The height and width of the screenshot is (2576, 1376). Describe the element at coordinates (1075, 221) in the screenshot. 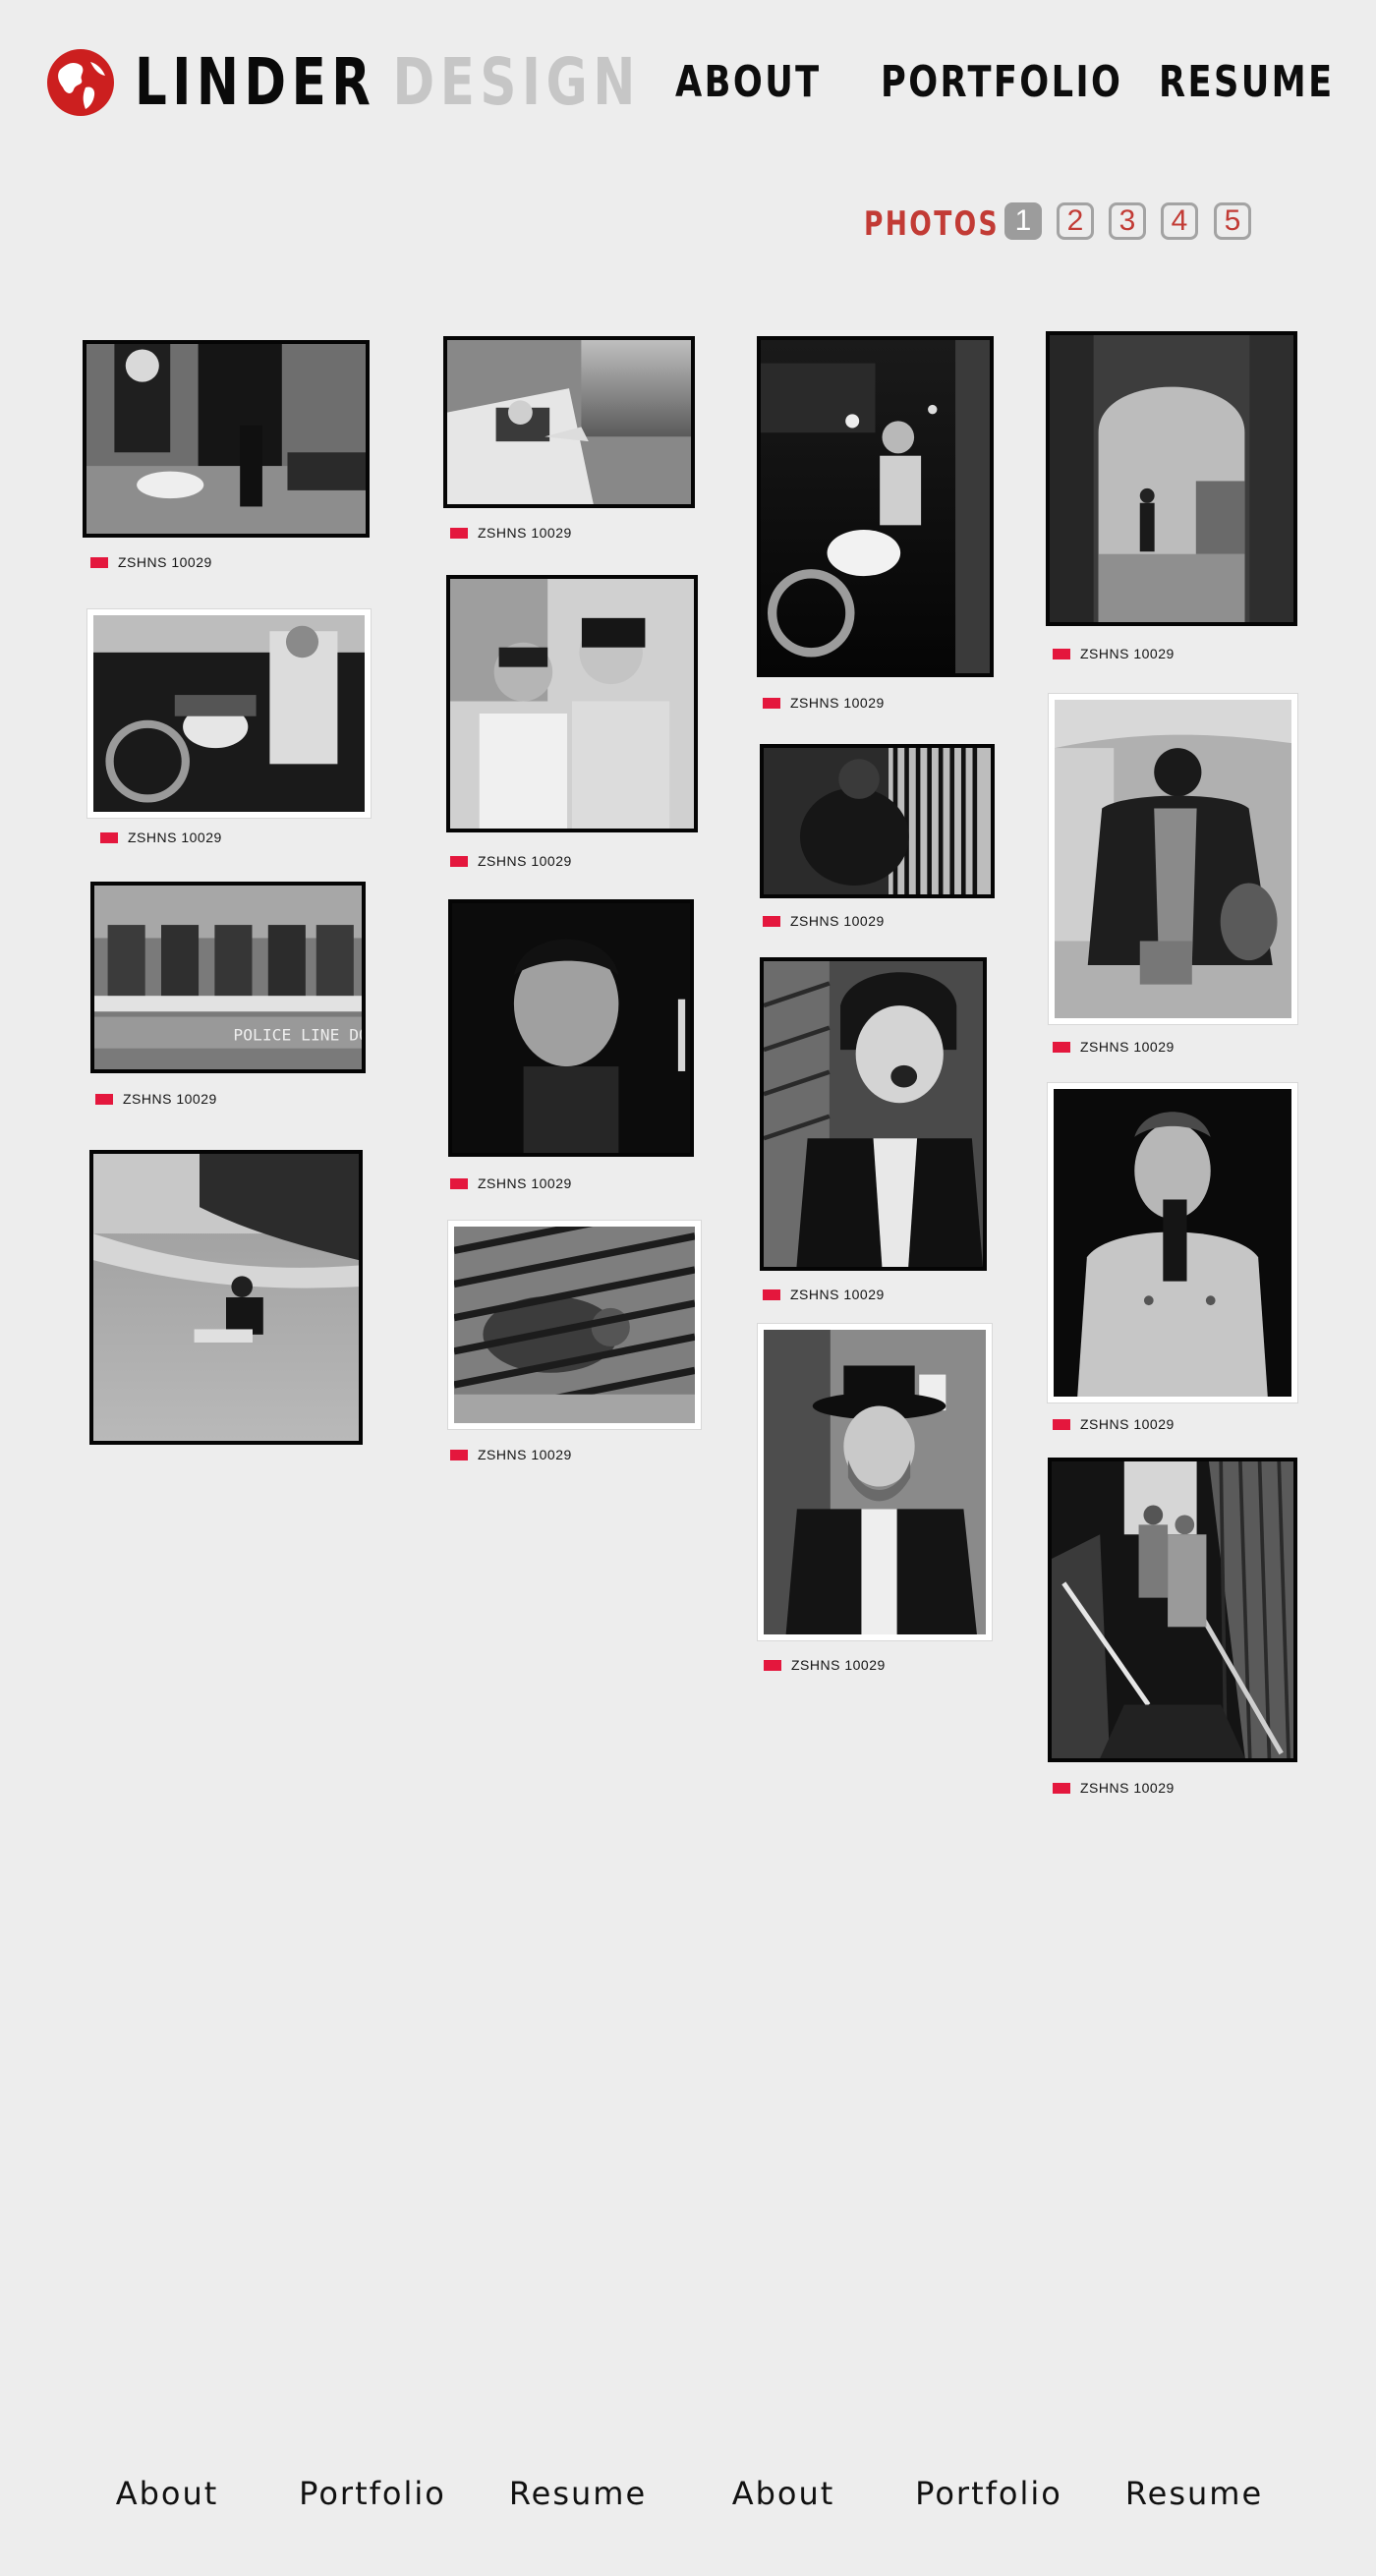

I see `page-2-button: 2` at that location.